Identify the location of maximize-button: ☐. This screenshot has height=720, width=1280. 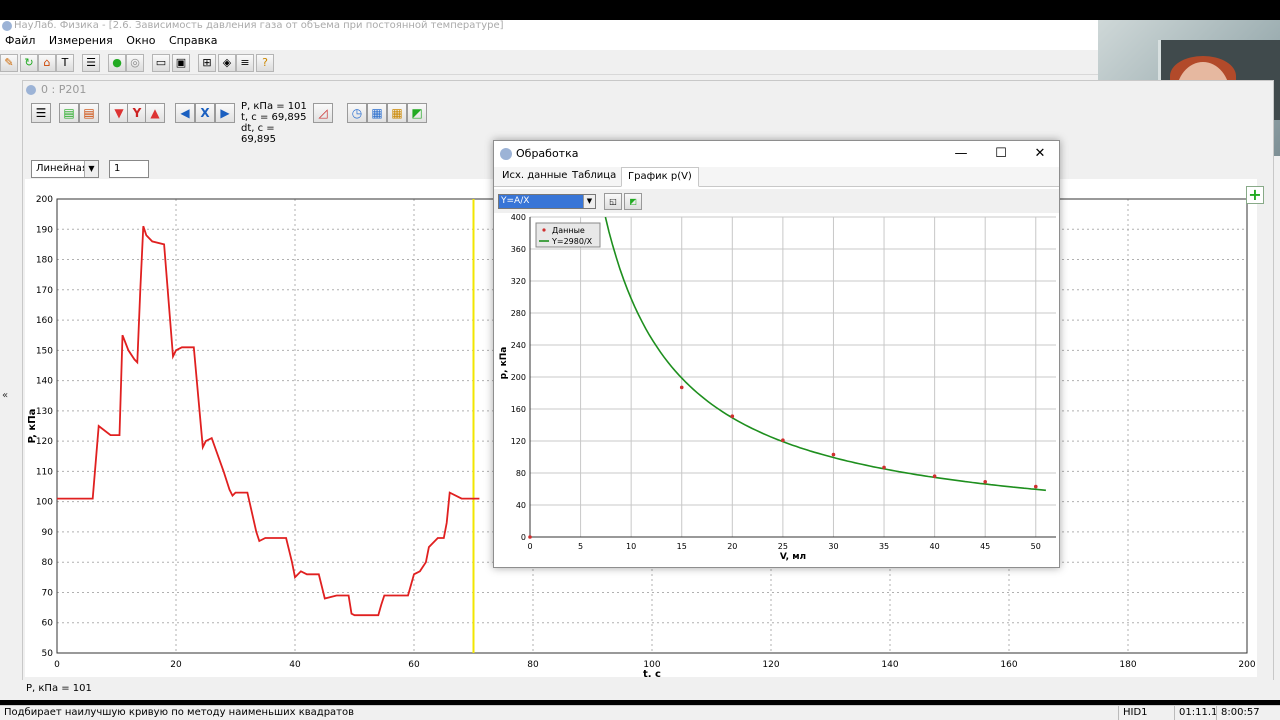
(1001, 154).